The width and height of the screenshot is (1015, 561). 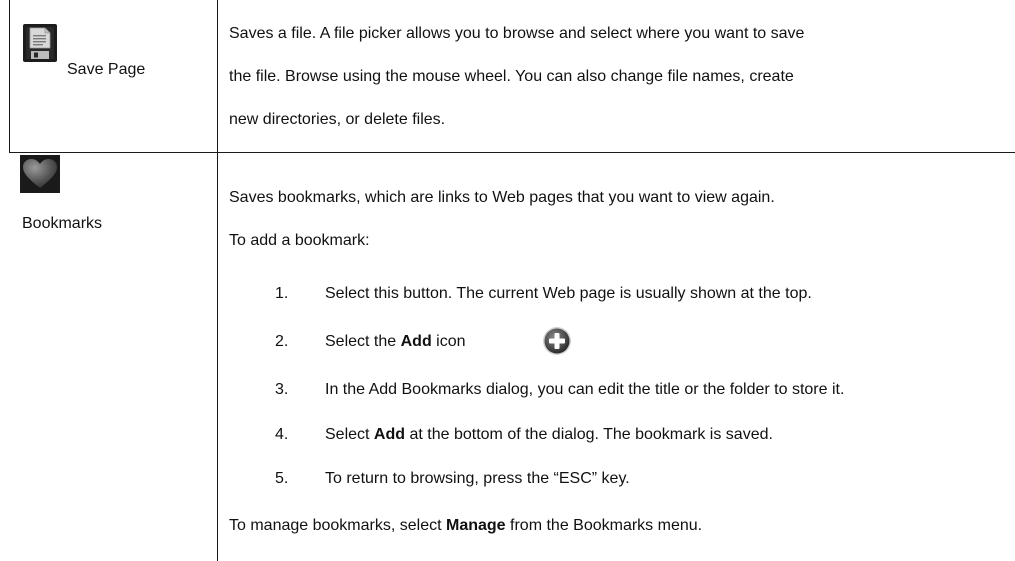 I want to click on step-4-number: 4., so click(x=282, y=434).